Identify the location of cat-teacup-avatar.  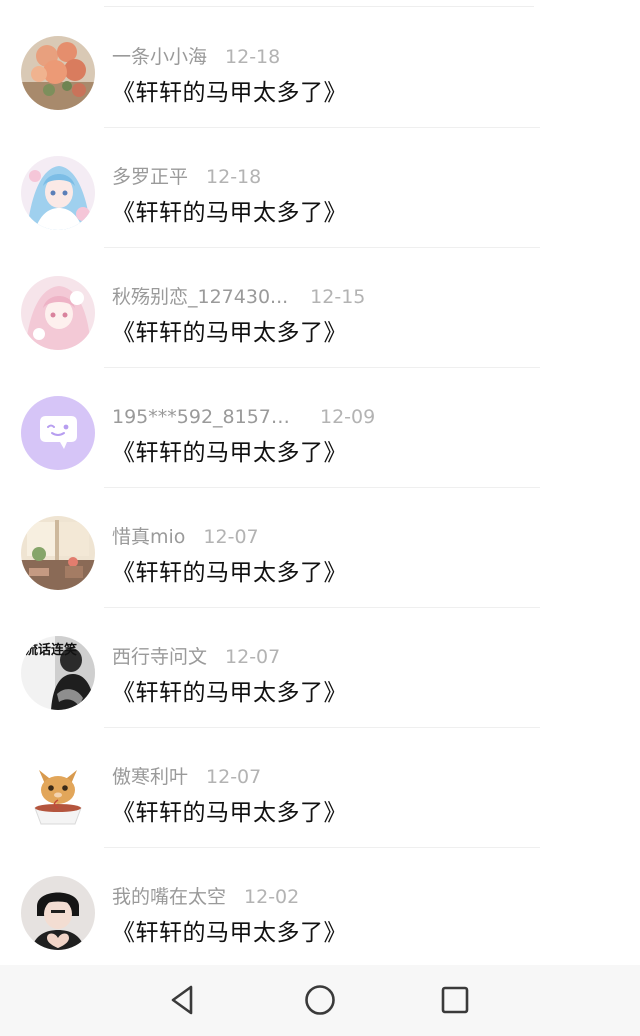
(58, 793).